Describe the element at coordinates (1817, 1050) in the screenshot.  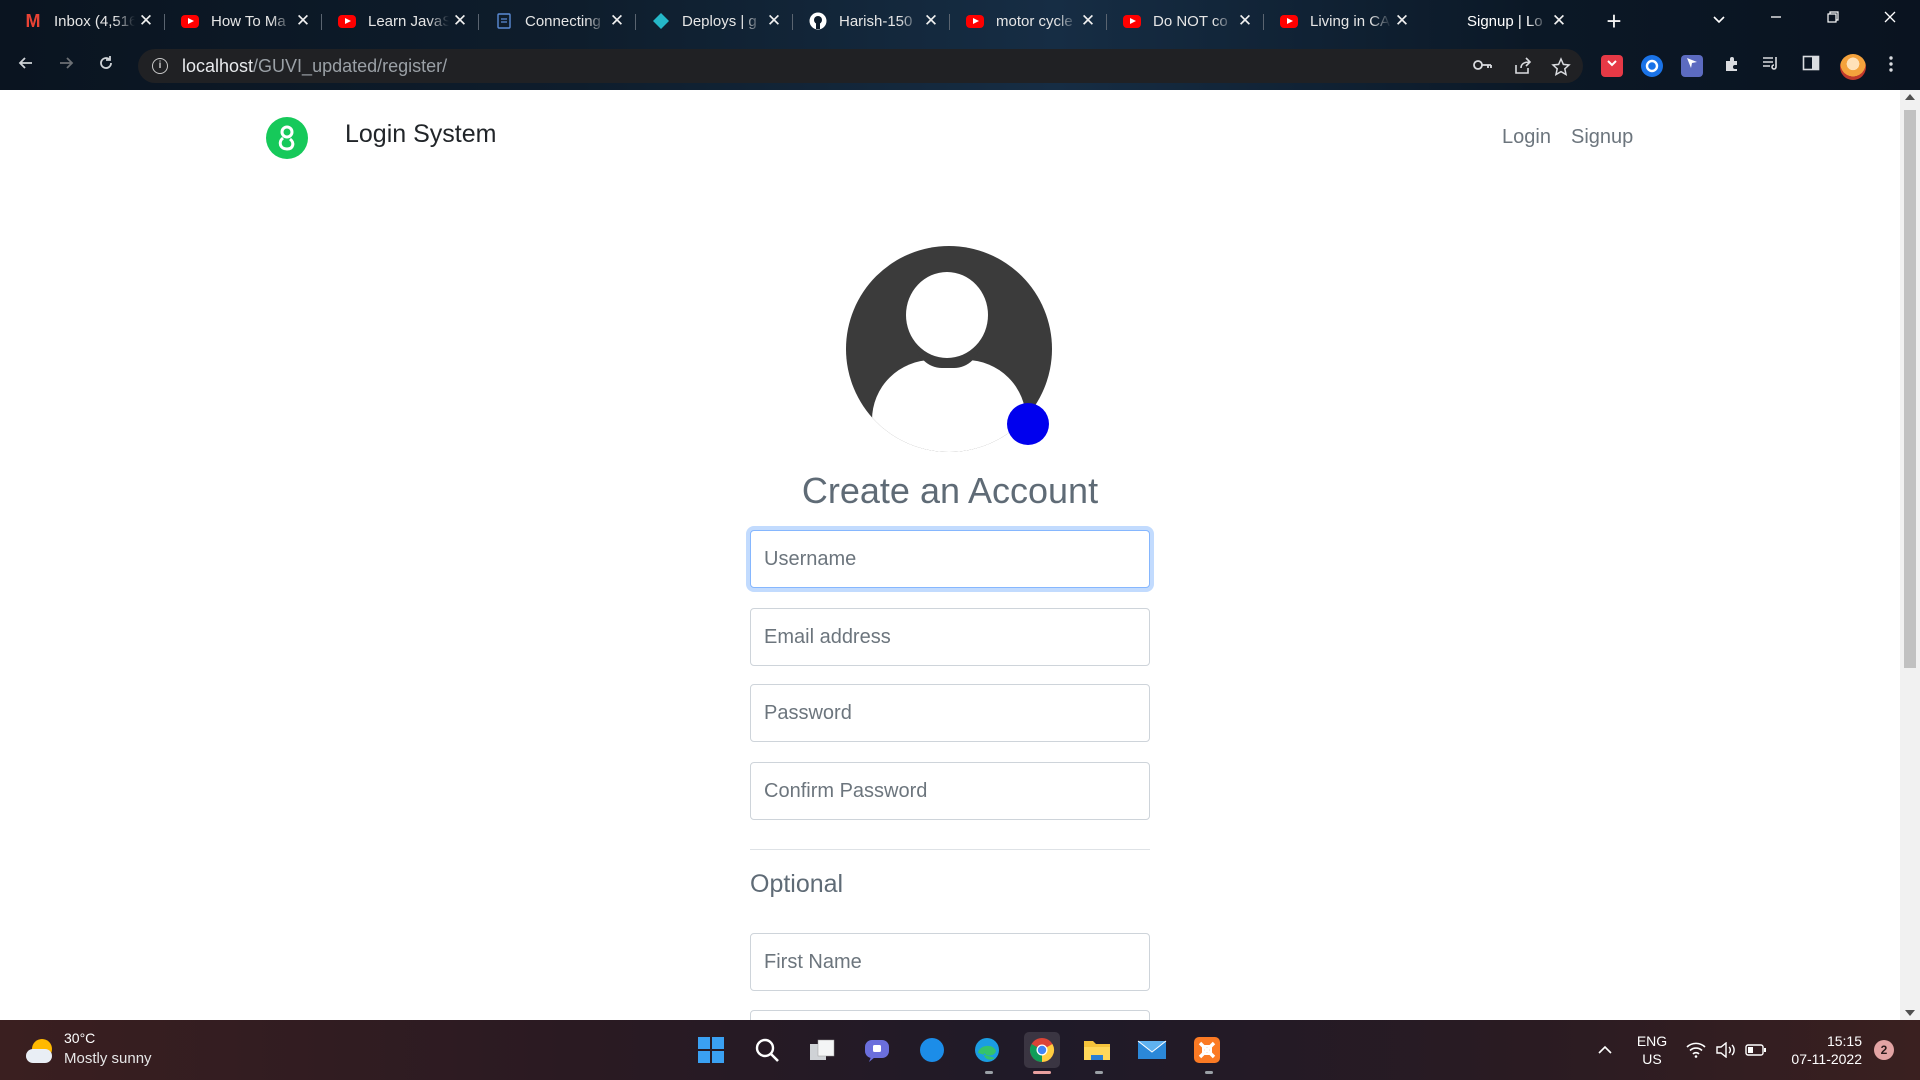
I see `system-clock: 15:15 07-11-2022` at that location.